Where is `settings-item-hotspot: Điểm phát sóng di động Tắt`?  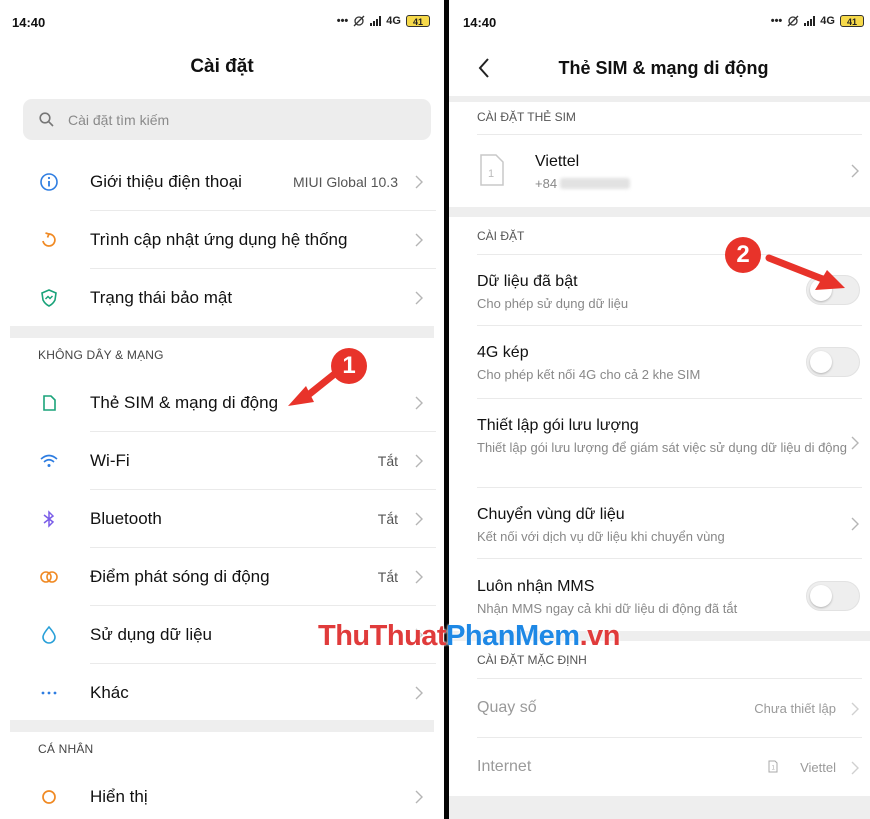
settings-item-hotspot: Điểm phát sóng di động Tắt is located at coordinates (222, 577).